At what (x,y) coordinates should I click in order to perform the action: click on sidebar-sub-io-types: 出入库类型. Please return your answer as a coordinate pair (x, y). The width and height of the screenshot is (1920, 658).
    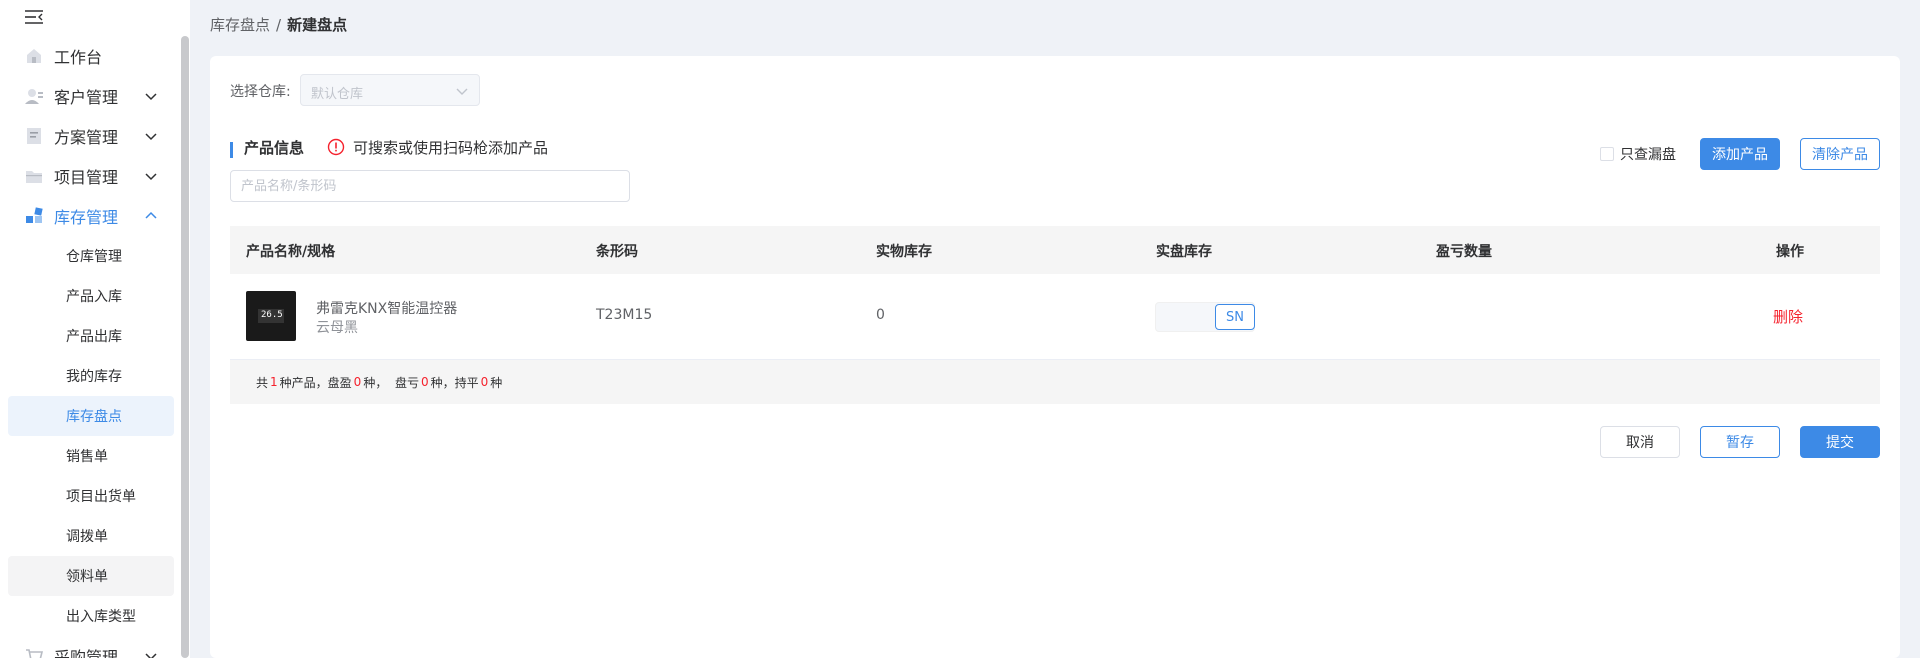
    Looking at the image, I should click on (91, 616).